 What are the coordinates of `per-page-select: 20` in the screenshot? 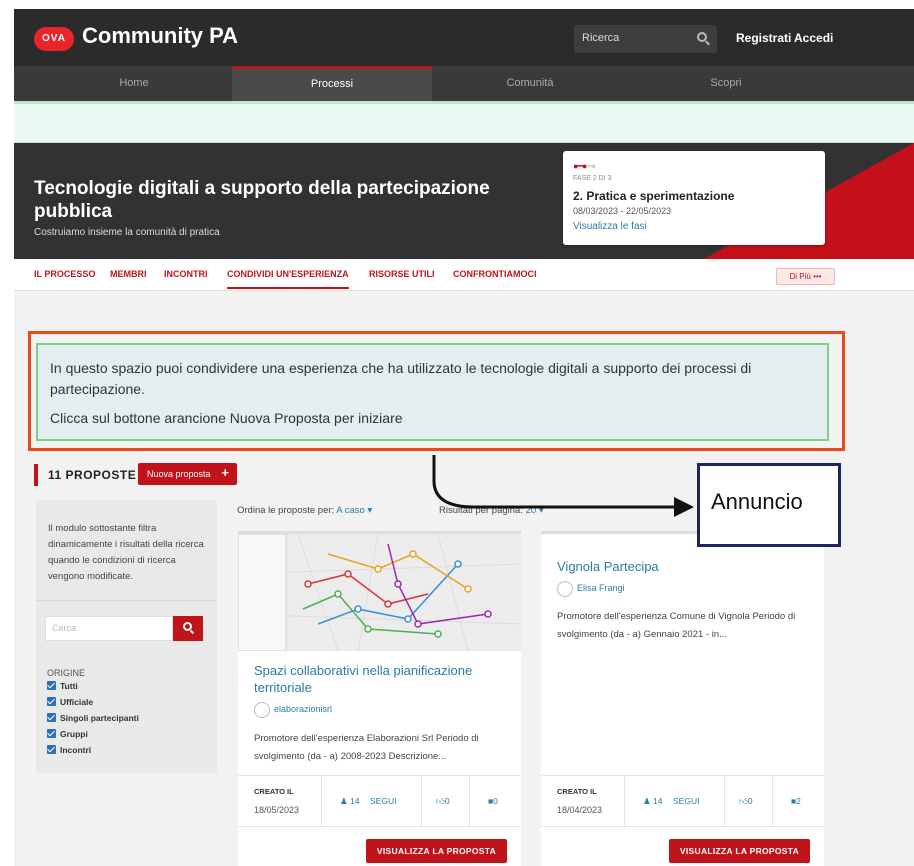 It's located at (531, 510).